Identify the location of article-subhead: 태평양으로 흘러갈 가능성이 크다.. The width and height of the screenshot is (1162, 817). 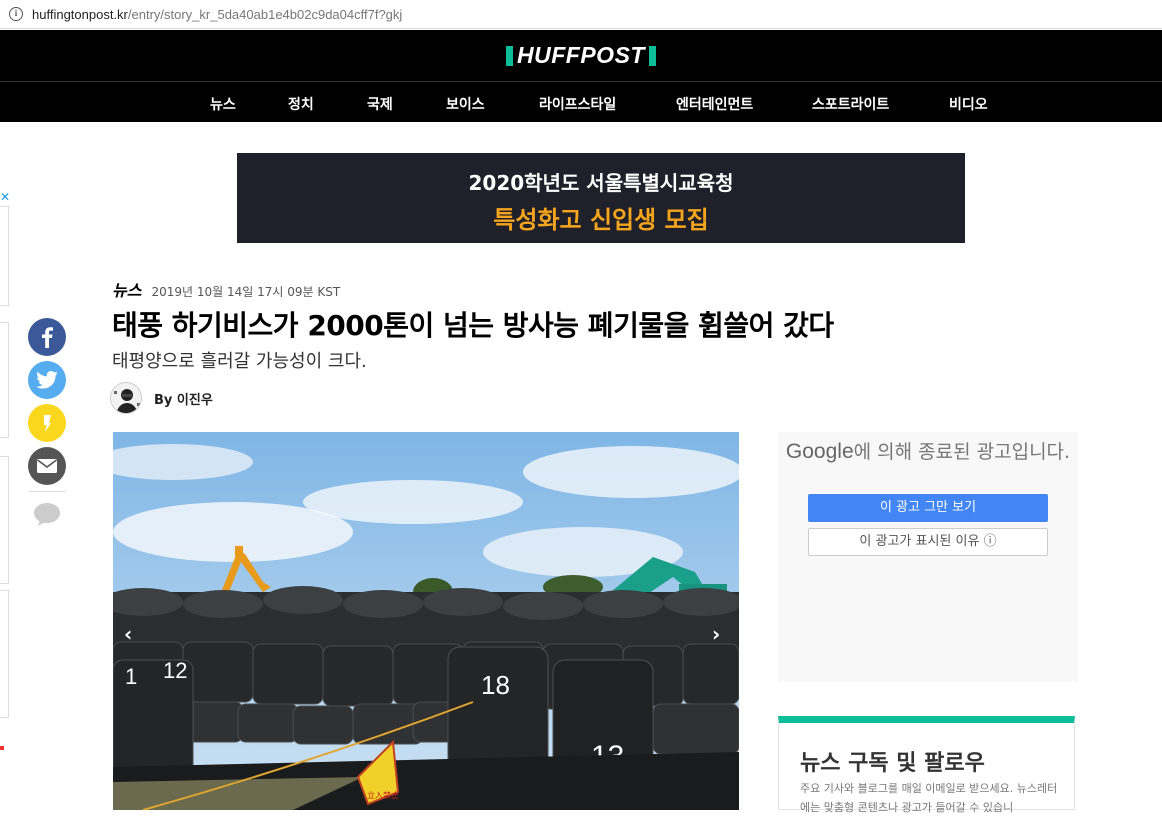
(239, 361).